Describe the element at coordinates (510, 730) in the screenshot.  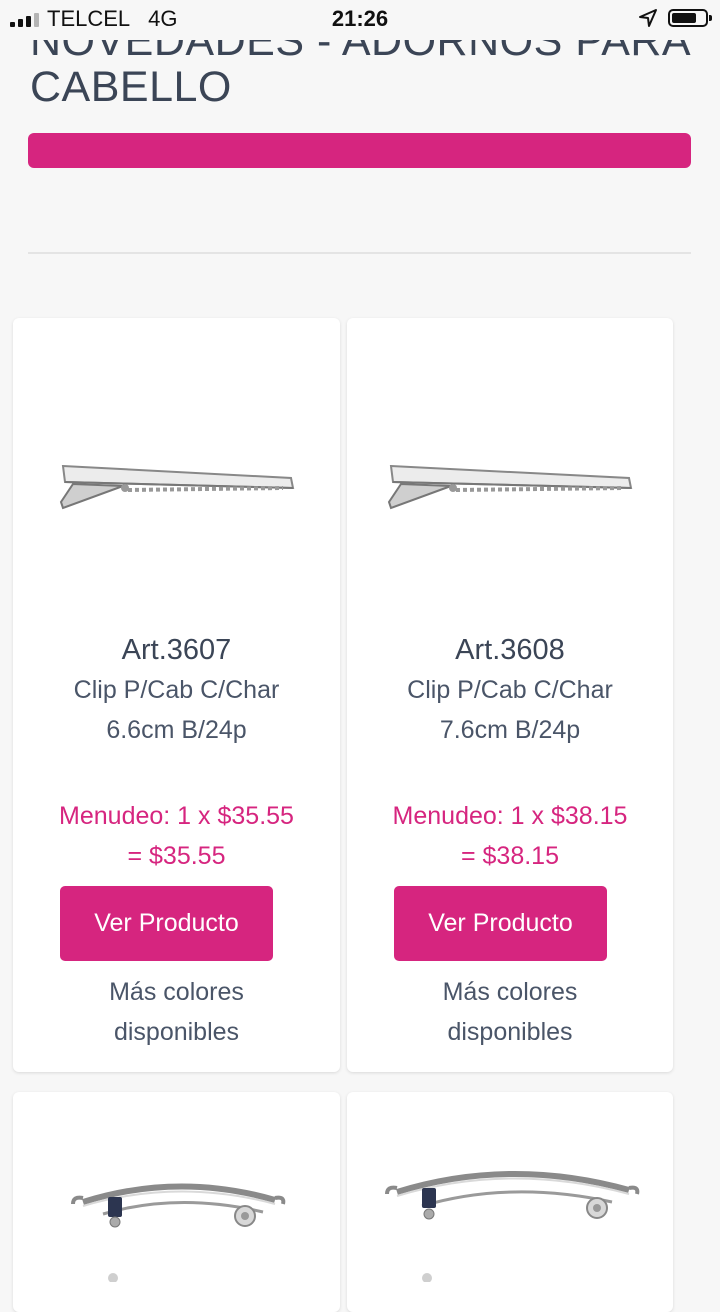
I see `product-description-line: 7.6cm B/24p` at that location.